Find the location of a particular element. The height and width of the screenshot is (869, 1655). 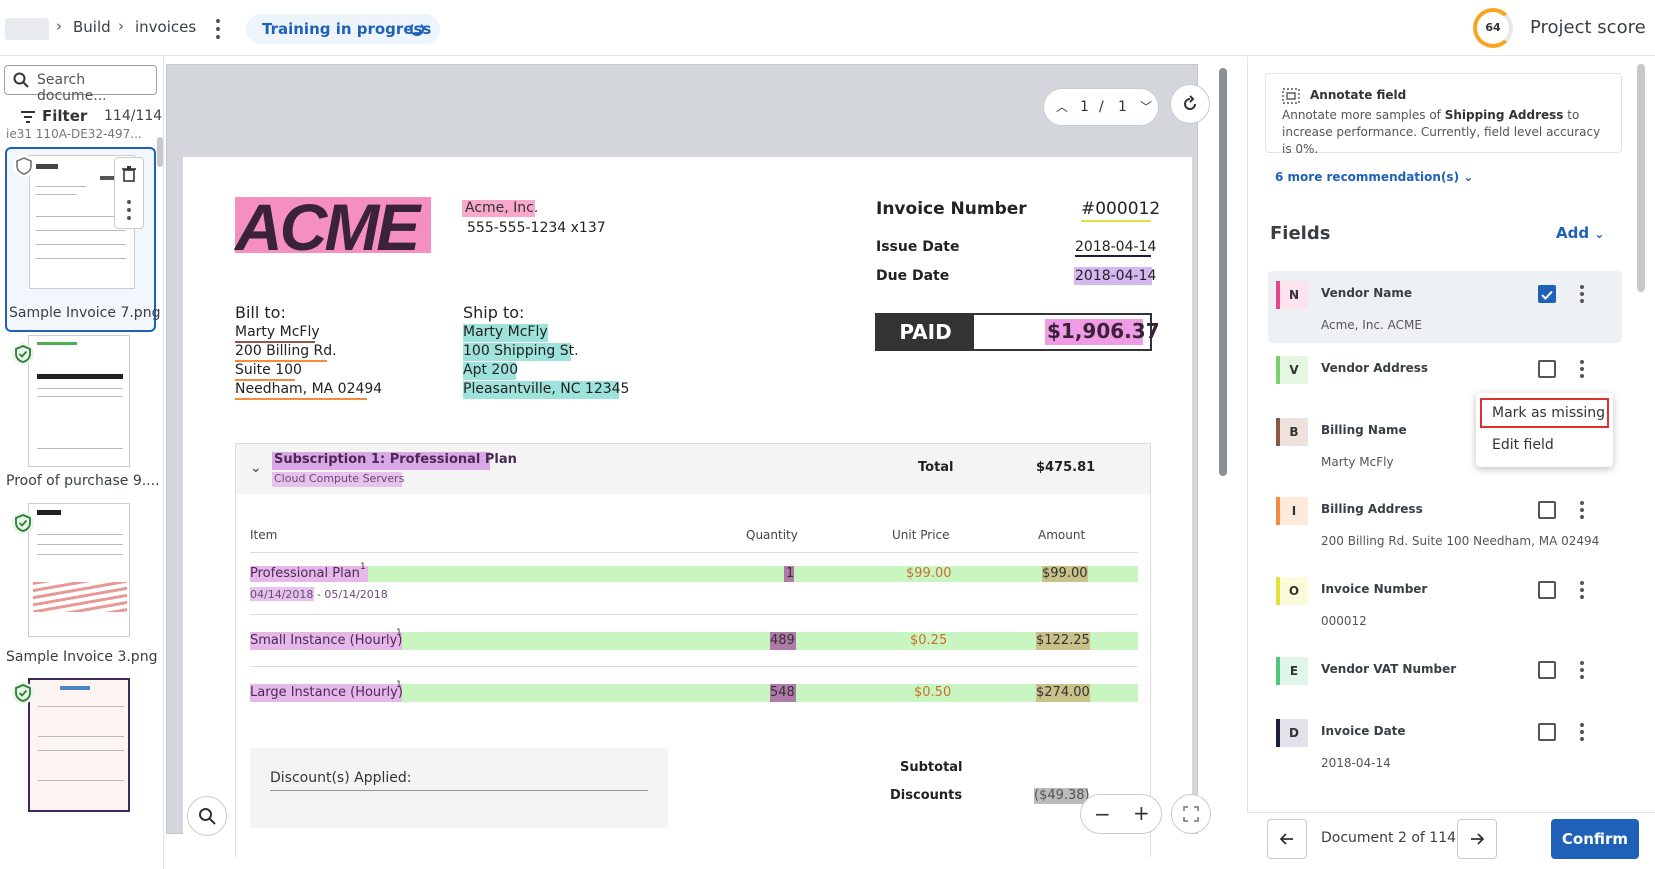

ship-to-name: Marty McFly is located at coordinates (505, 332).